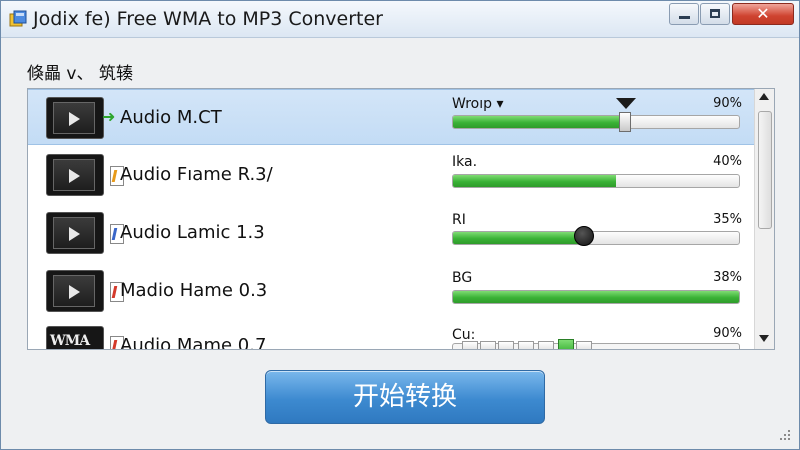 The height and width of the screenshot is (450, 800). Describe the element at coordinates (405, 397) in the screenshot. I see `start-convert-button: 开始转换` at that location.